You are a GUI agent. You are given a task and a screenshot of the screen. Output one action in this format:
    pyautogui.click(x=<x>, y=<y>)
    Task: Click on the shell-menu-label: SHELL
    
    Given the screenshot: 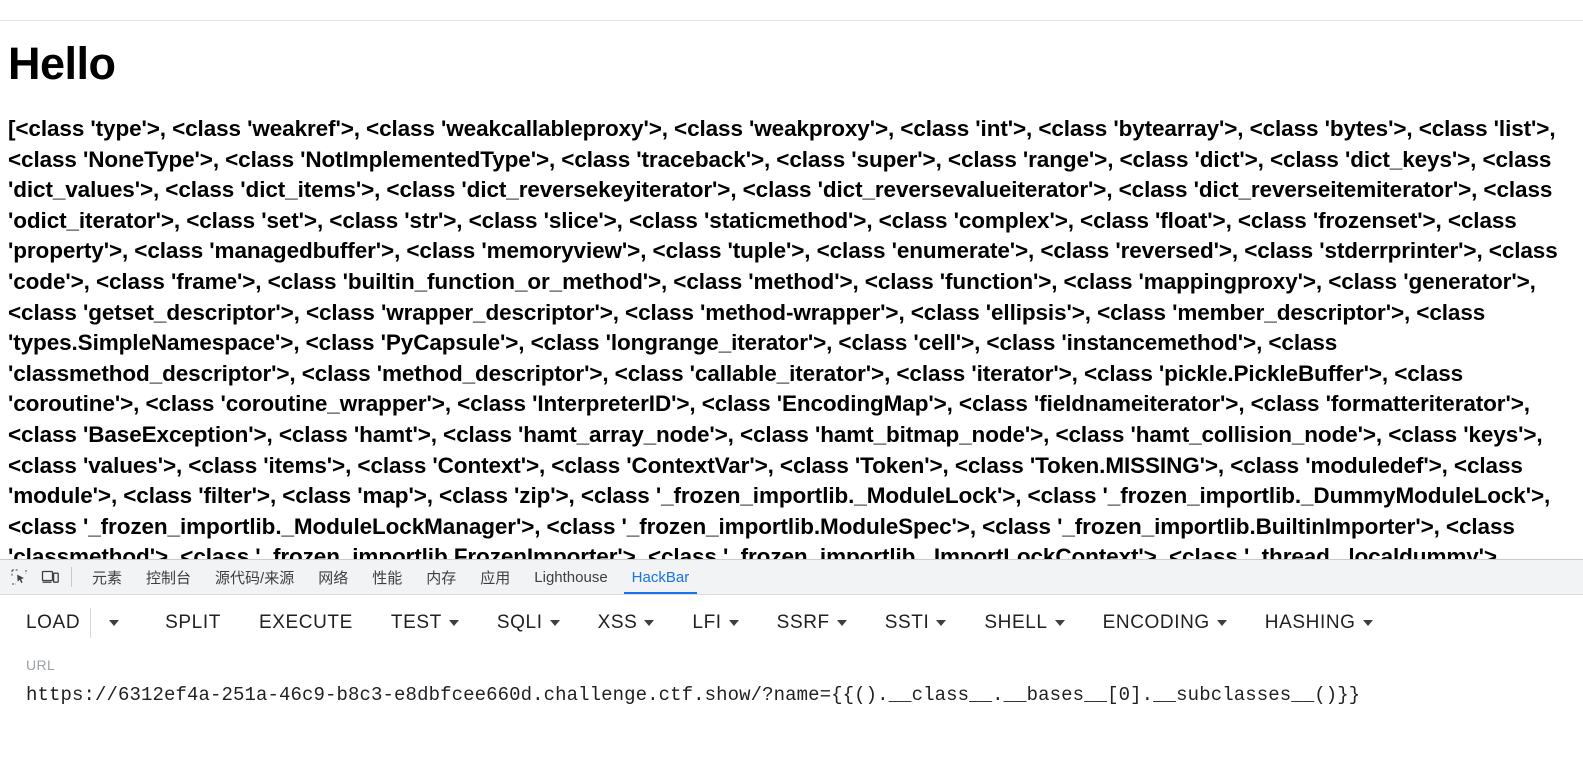 What is the action you would take?
    pyautogui.click(x=1016, y=622)
    